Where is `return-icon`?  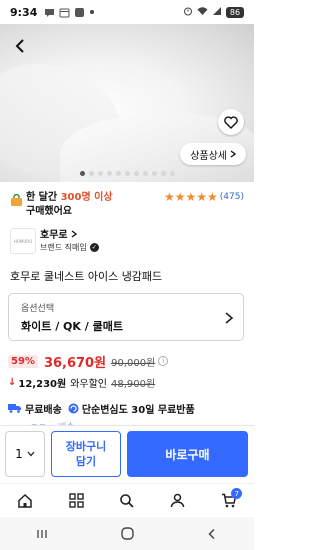
return-icon is located at coordinates (73, 408).